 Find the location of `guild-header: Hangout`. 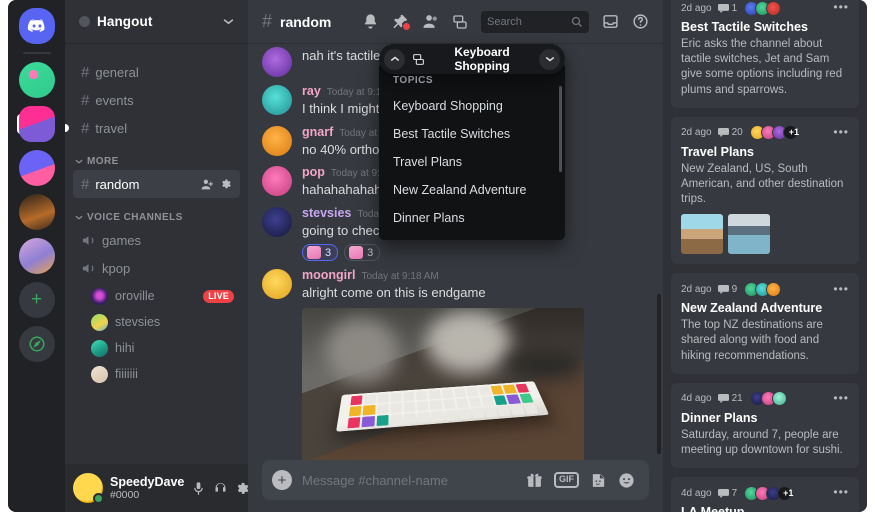

guild-header: Hangout is located at coordinates (156, 22).